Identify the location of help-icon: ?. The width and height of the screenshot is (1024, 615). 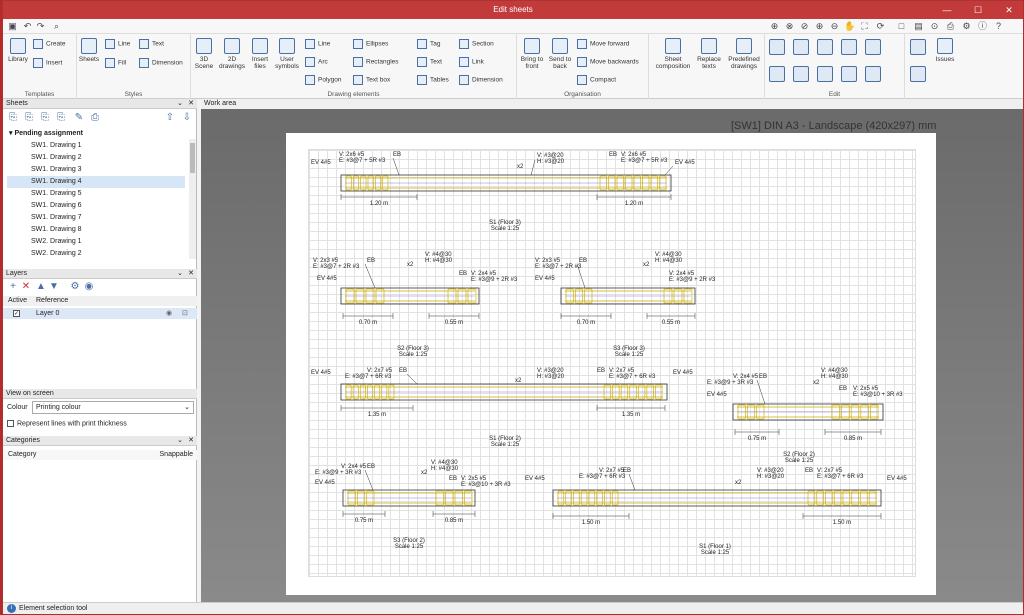
(998, 26).